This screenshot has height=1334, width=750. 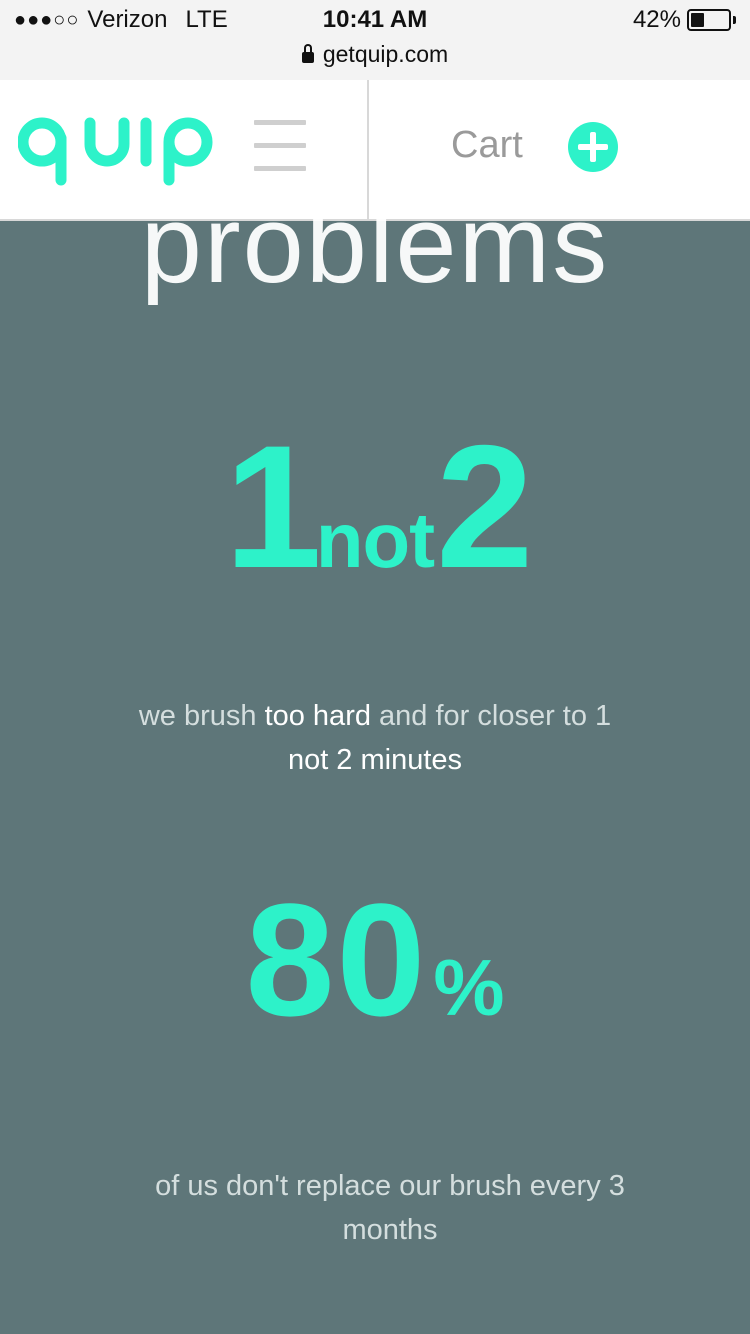 I want to click on section-heading: problems, so click(x=375, y=245).